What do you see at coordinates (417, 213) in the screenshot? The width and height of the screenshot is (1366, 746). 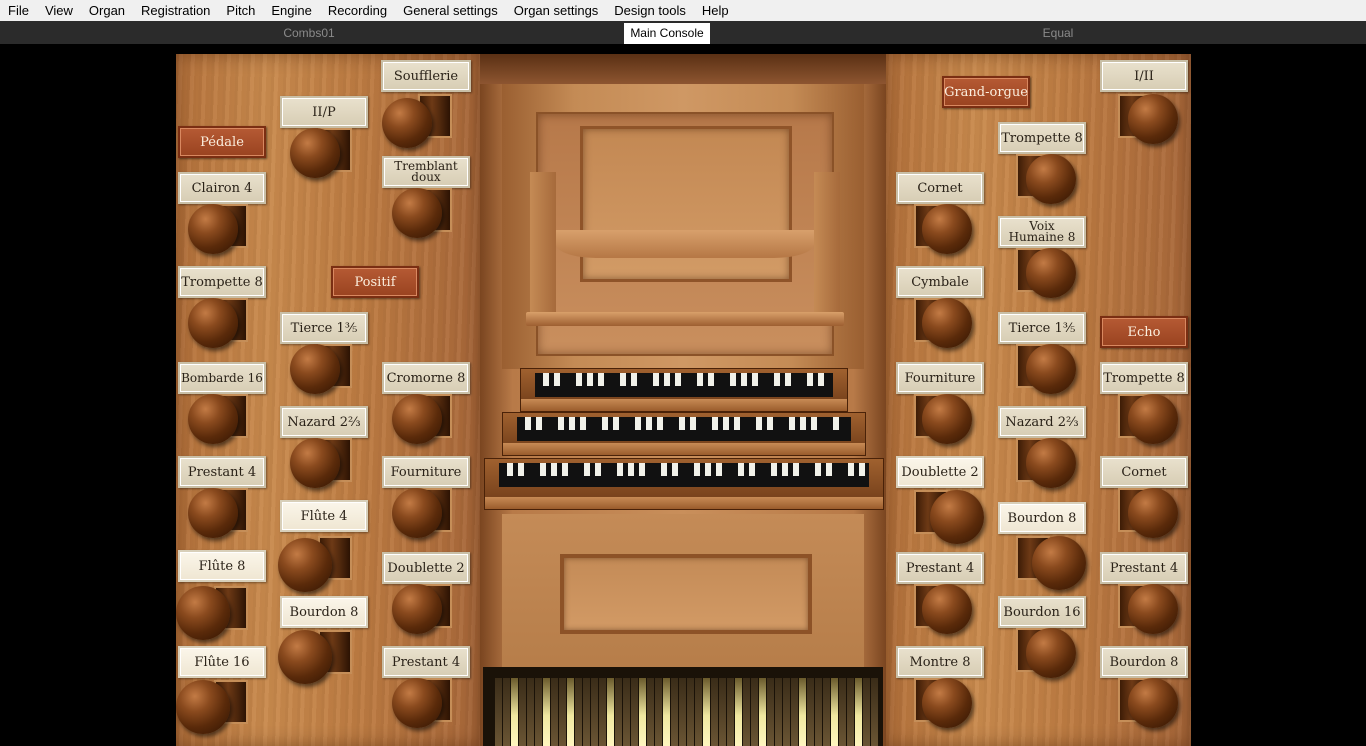 I see `stop-knob-tremblant` at bounding box center [417, 213].